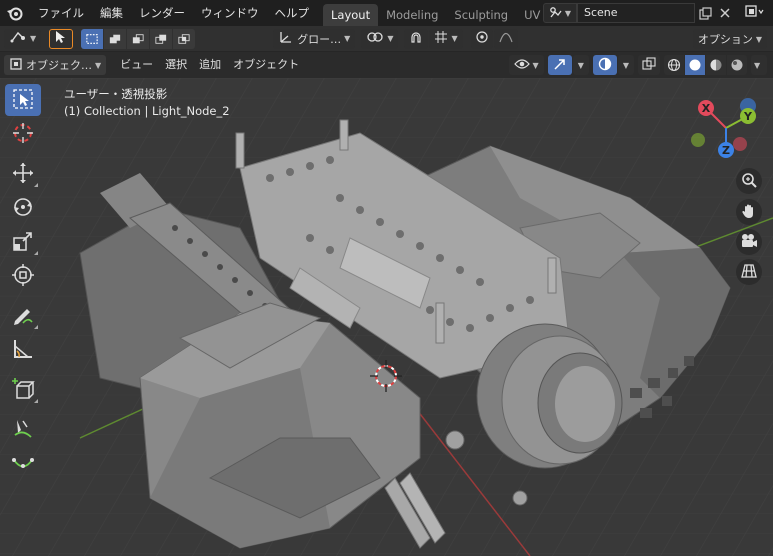 This screenshot has width=773, height=556. I want to click on select-subtract-icon, so click(138, 38).